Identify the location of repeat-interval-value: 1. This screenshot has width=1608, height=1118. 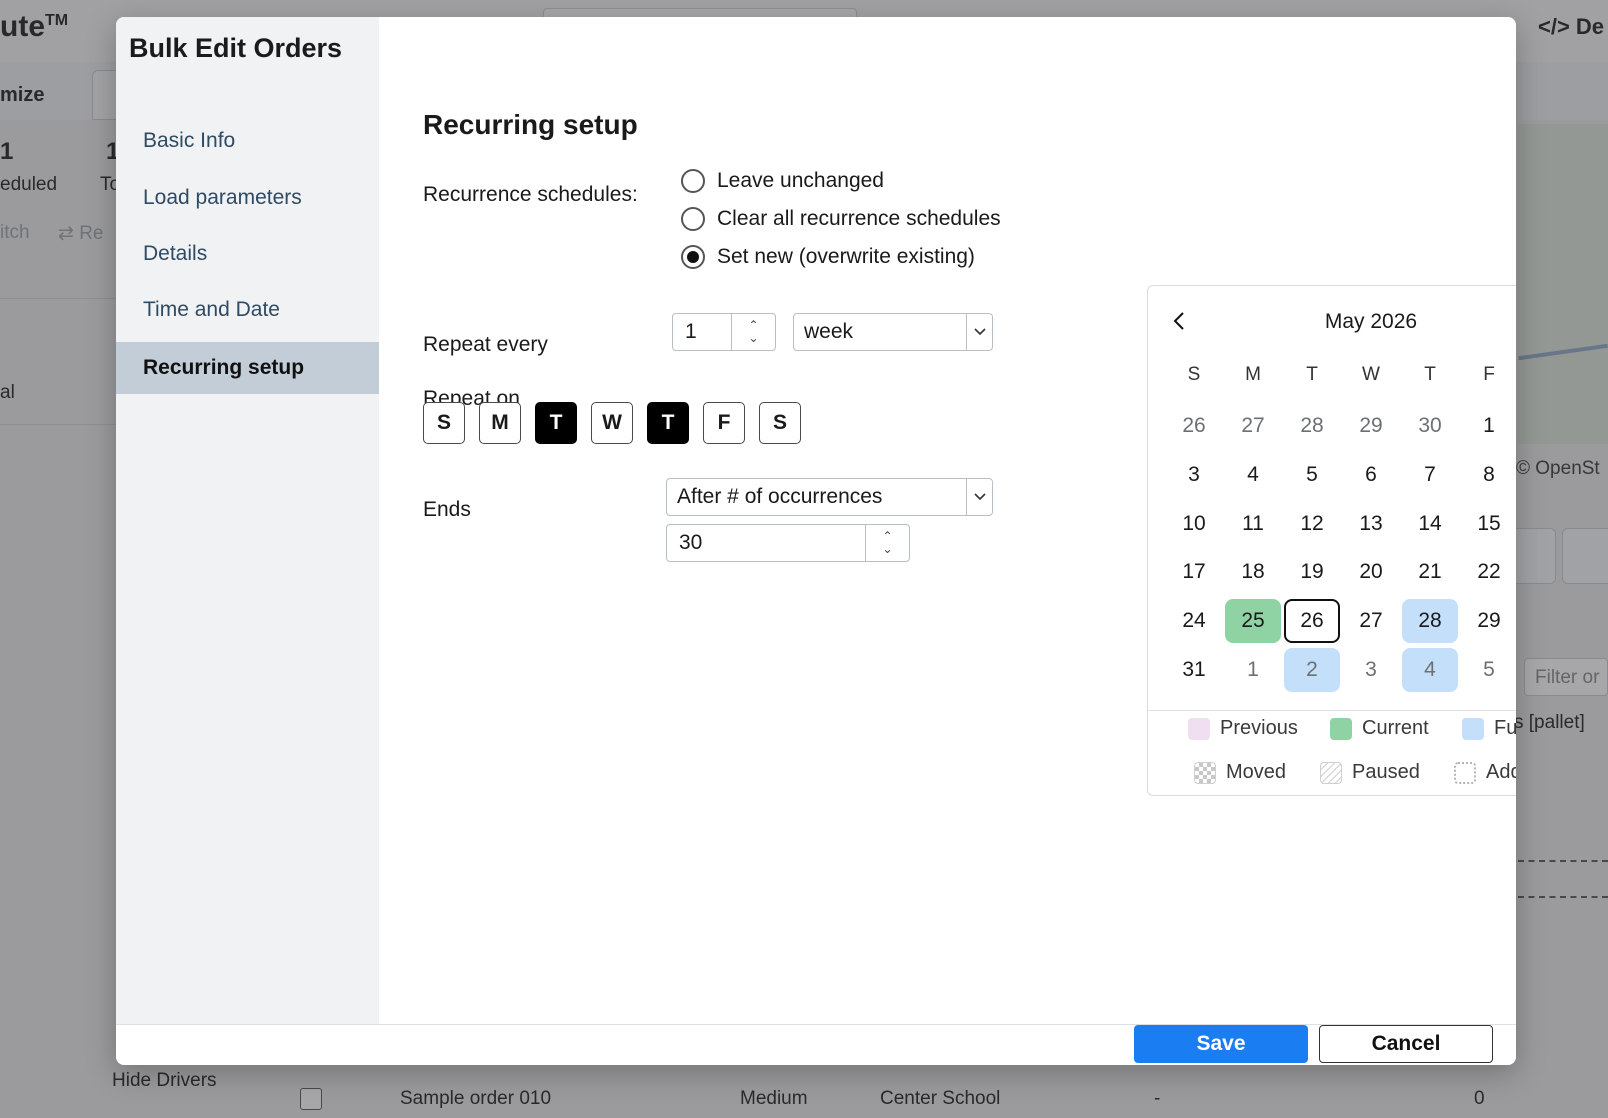
(691, 331).